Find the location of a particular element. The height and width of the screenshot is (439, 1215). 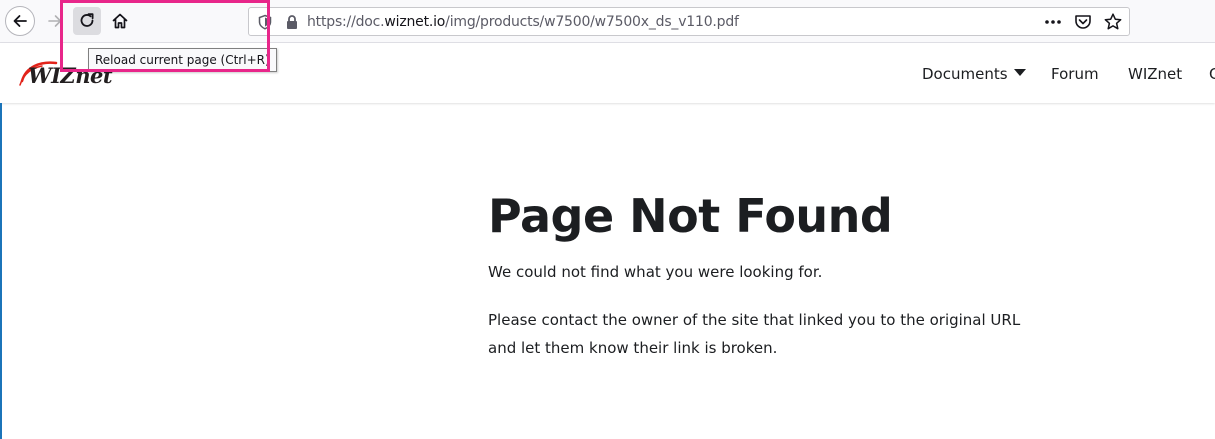

star-icon is located at coordinates (1113, 22).